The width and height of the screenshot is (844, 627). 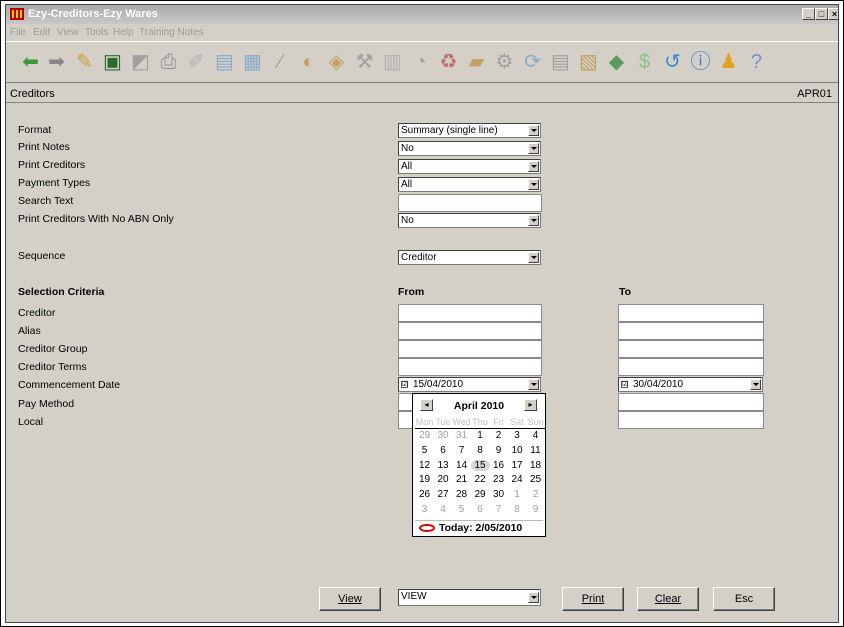 I want to click on gear-icon: ⚙, so click(x=504, y=62).